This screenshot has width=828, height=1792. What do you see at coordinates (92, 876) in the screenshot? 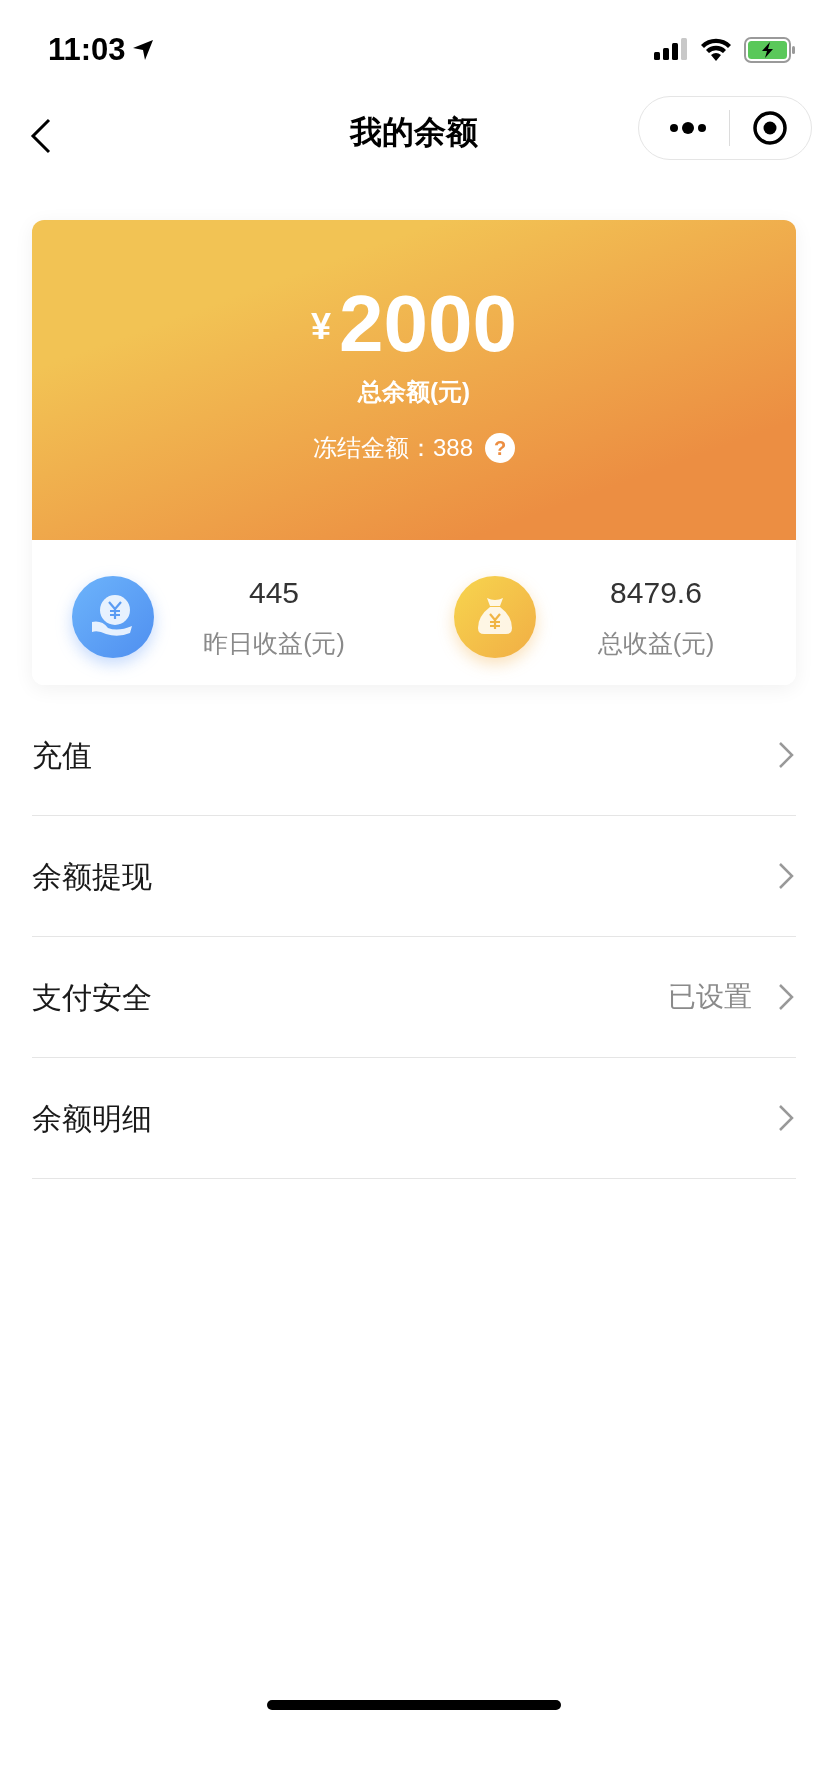
I see `menu-label: 余额提现` at bounding box center [92, 876].